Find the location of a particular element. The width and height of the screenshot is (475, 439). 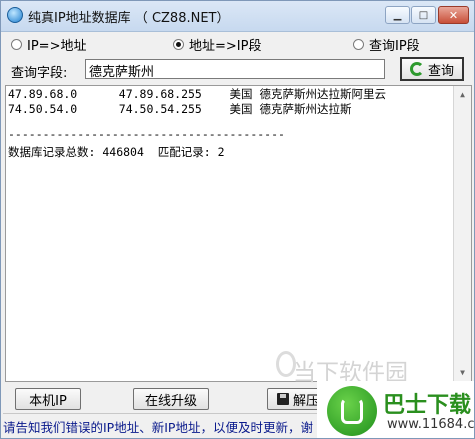

maximize-button: □ is located at coordinates (423, 15).